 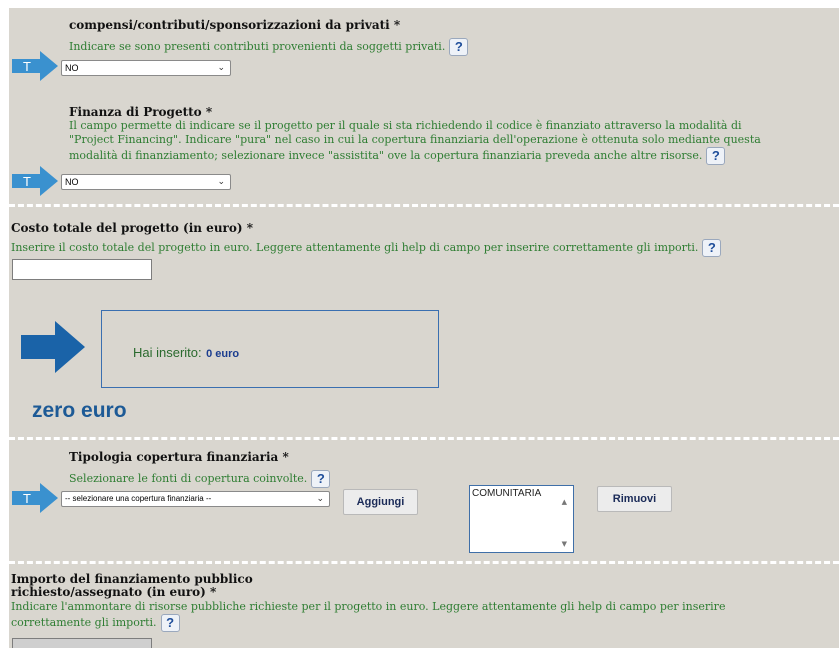 What do you see at coordinates (380, 502) in the screenshot?
I see `add-button: Aggiungi` at bounding box center [380, 502].